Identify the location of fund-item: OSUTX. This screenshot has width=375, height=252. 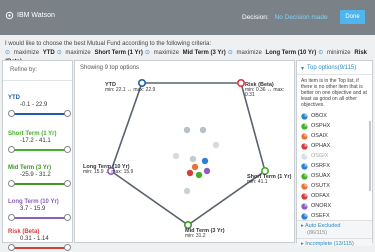
(334, 186).